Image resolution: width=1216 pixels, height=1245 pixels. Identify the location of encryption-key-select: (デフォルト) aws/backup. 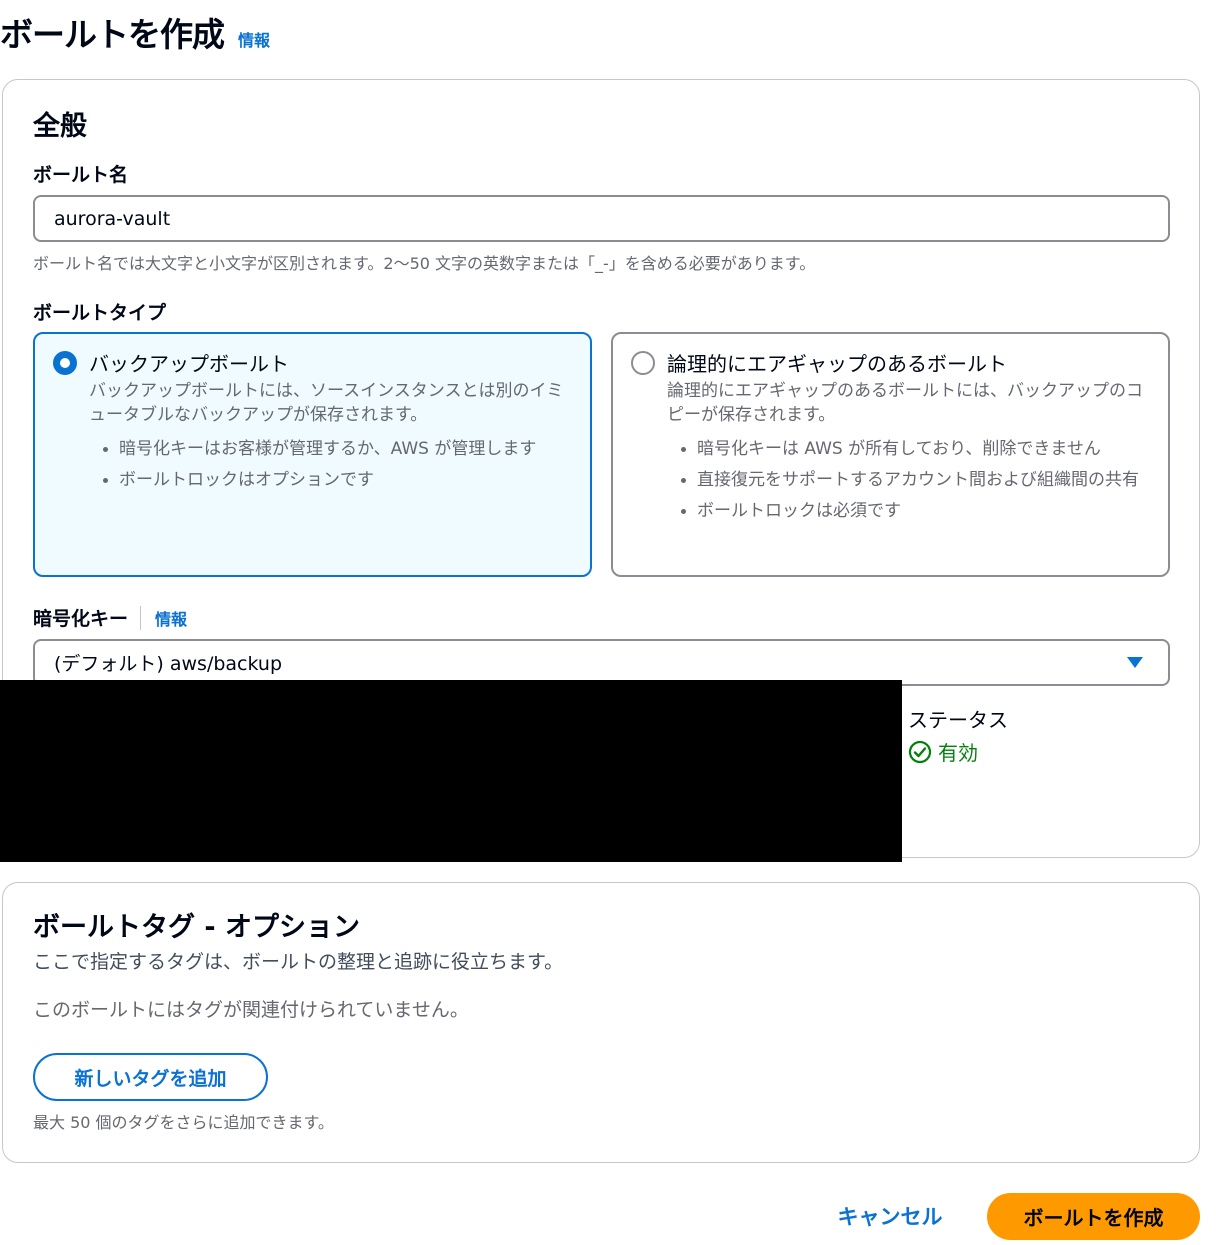
(601, 662).